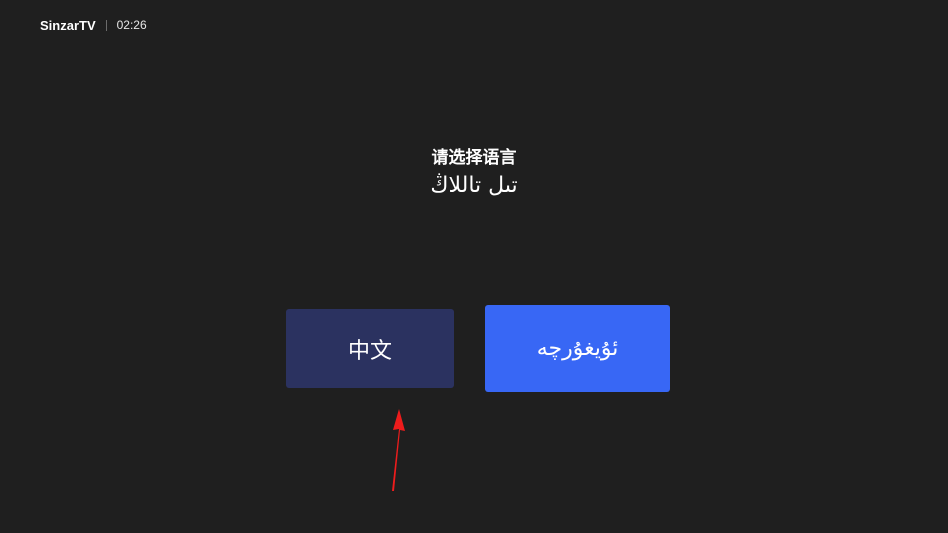 This screenshot has width=948, height=533. I want to click on status-bar: SinzarTV 02:26, so click(93, 25).